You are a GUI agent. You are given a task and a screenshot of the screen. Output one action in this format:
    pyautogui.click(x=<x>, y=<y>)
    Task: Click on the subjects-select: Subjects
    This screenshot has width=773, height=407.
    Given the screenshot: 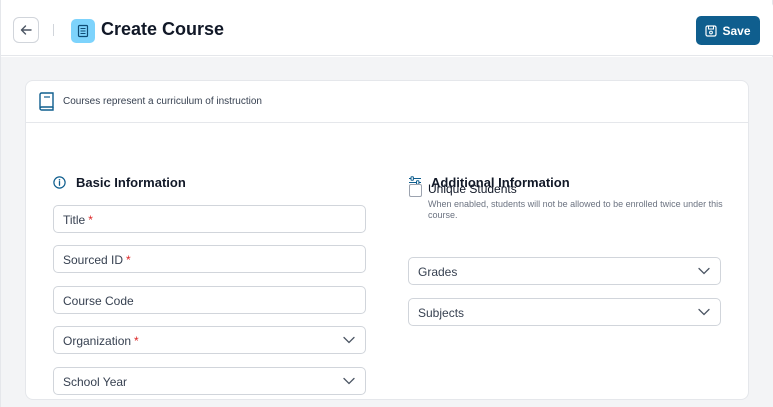 What is the action you would take?
    pyautogui.click(x=564, y=312)
    